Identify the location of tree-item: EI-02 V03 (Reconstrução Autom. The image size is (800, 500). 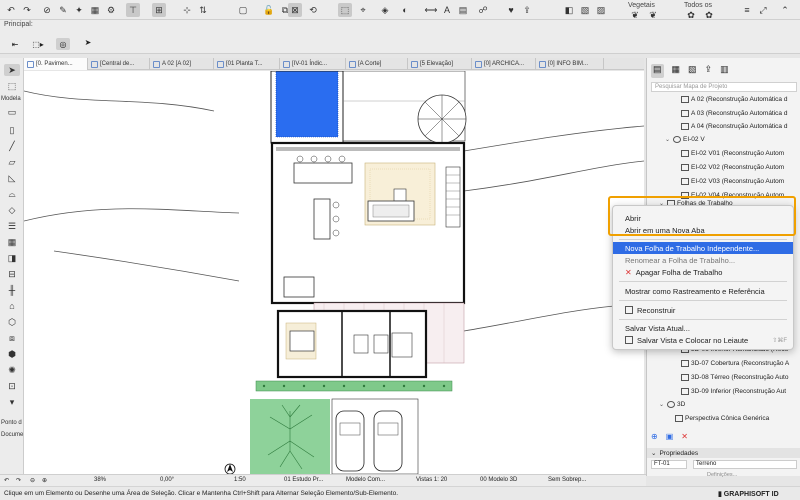
(723, 181).